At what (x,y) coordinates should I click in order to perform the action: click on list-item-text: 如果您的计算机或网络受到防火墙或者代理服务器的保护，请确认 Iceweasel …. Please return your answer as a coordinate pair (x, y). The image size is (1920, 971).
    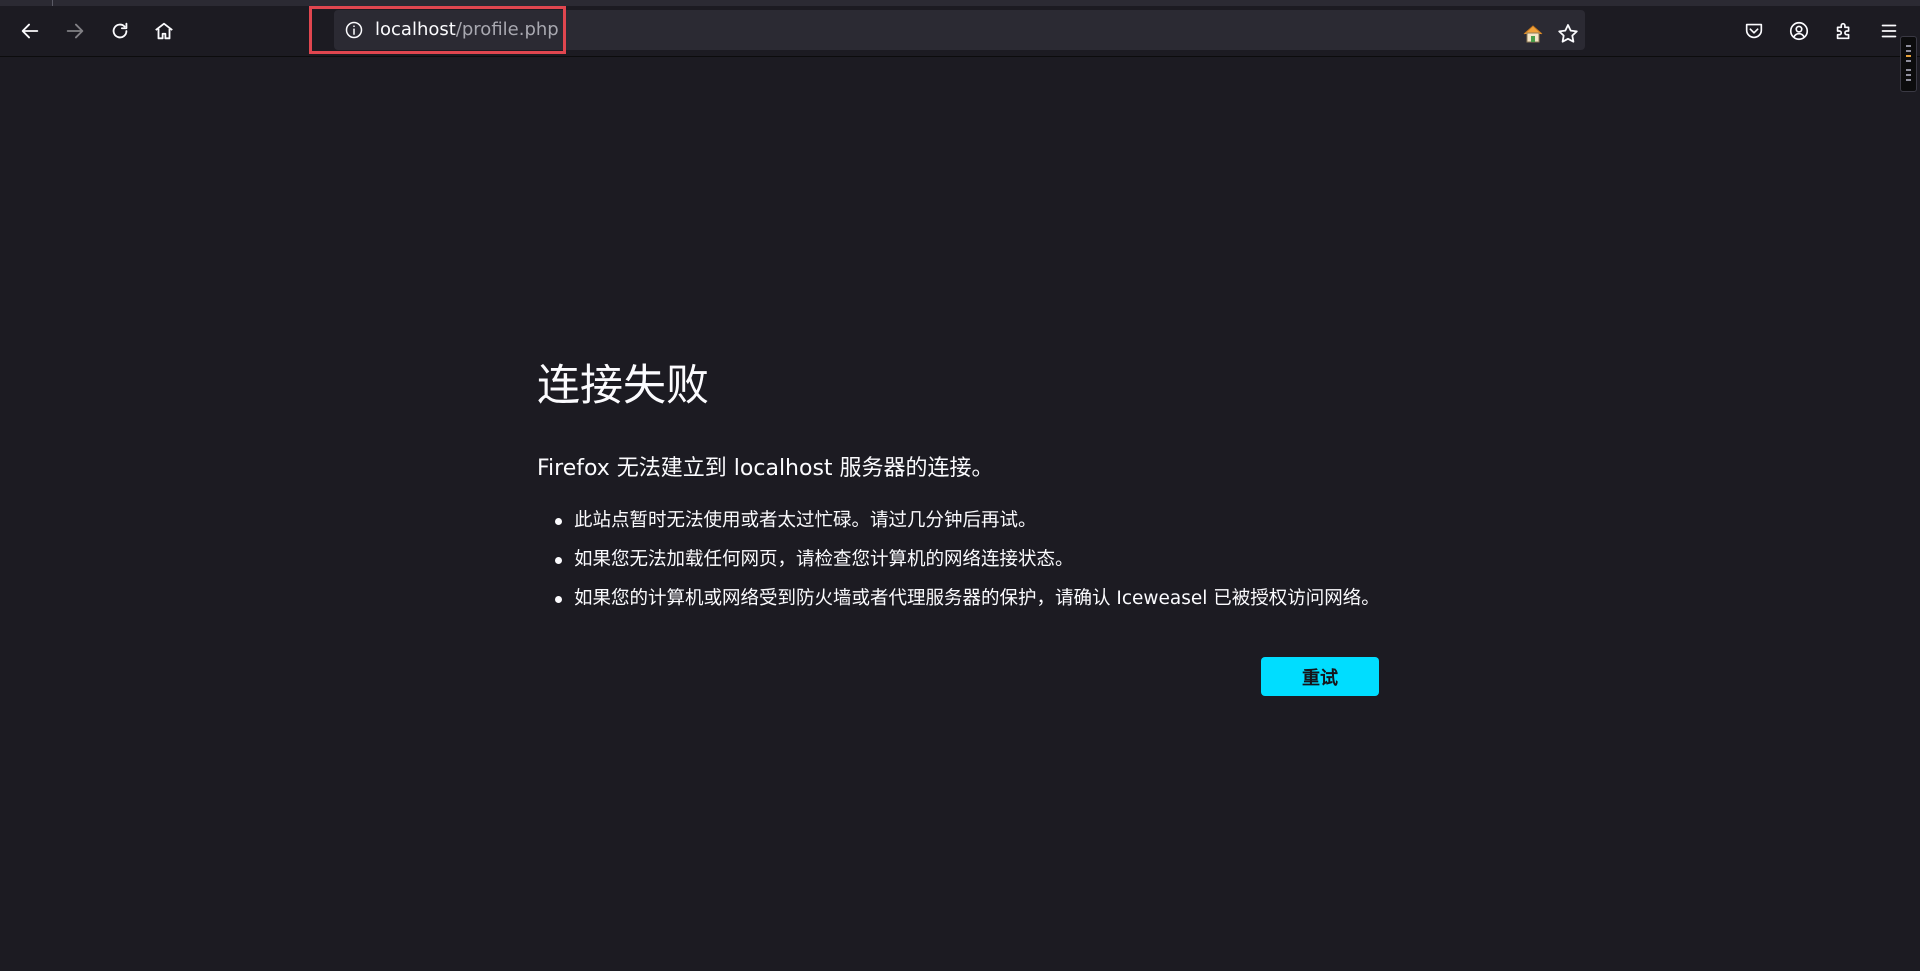
    Looking at the image, I should click on (977, 598).